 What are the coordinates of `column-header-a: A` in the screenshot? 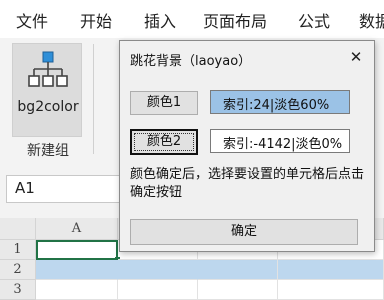 It's located at (77, 229).